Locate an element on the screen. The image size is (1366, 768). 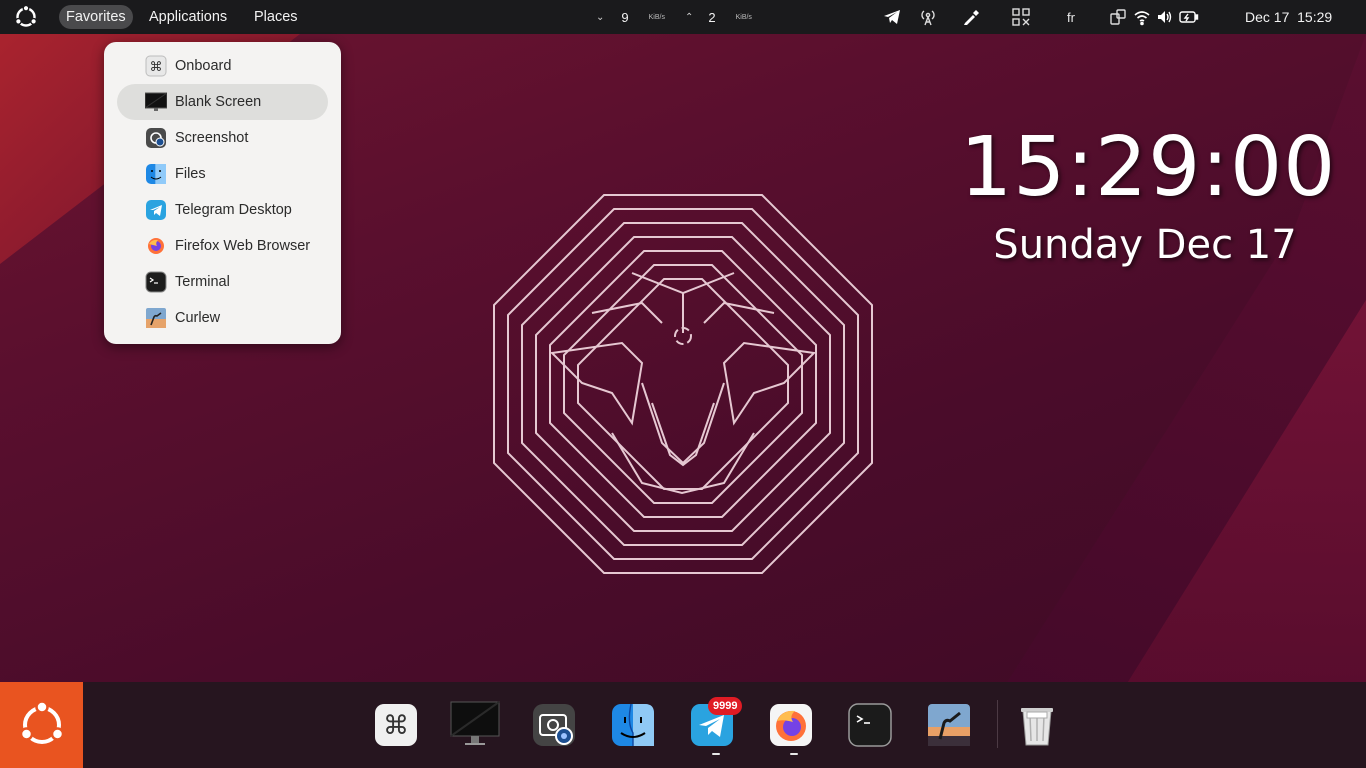
download-speed: 9 is located at coordinates (625, 17).